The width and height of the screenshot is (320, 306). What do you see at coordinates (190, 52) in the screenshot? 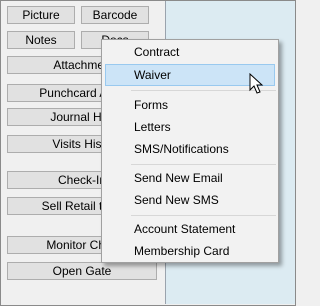
I see `menu-item-contract: Contract` at bounding box center [190, 52].